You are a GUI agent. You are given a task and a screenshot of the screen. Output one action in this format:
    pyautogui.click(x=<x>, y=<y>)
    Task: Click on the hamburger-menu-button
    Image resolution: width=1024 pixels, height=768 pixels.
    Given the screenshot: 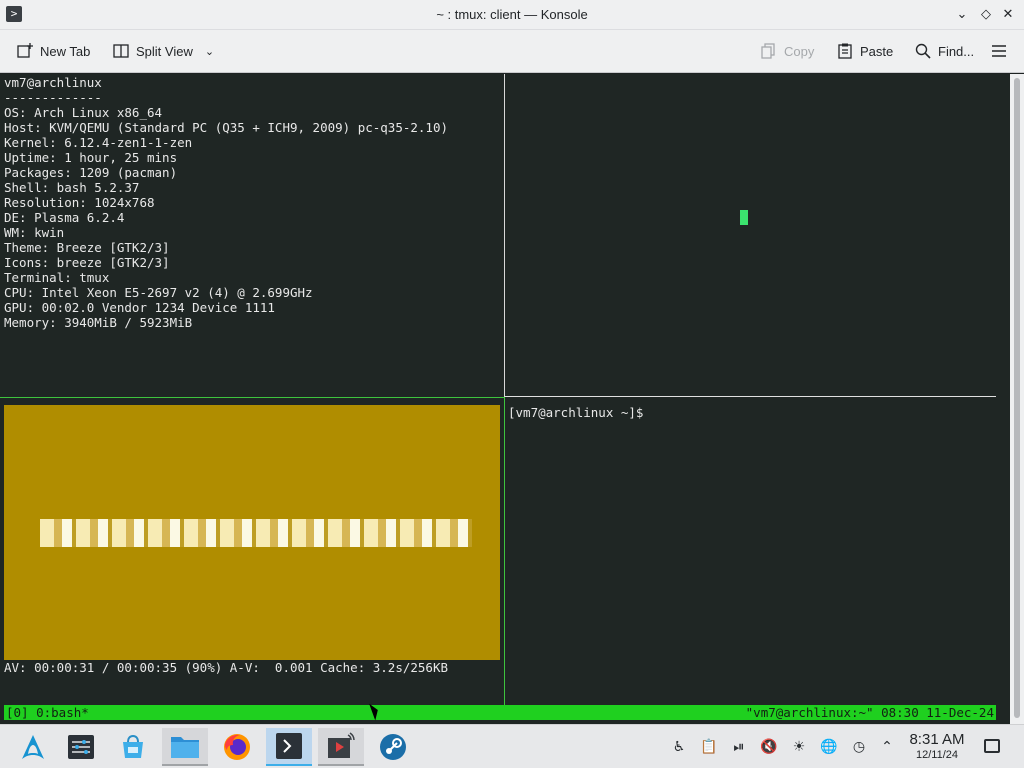 What is the action you would take?
    pyautogui.click(x=999, y=51)
    